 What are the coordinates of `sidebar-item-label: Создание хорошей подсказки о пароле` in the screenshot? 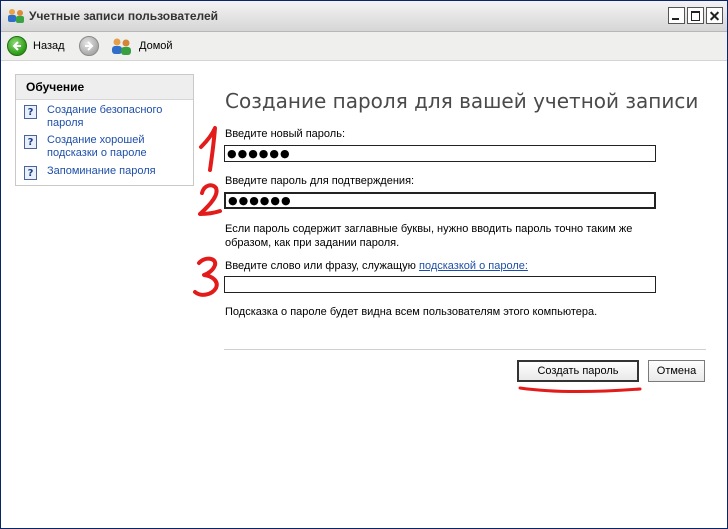 It's located at (119, 147).